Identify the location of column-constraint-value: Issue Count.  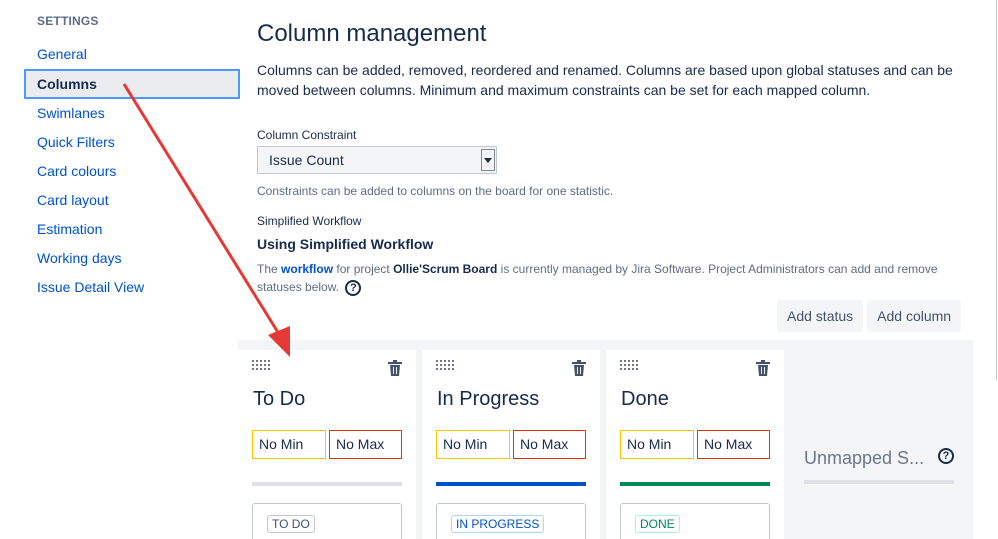
(306, 160).